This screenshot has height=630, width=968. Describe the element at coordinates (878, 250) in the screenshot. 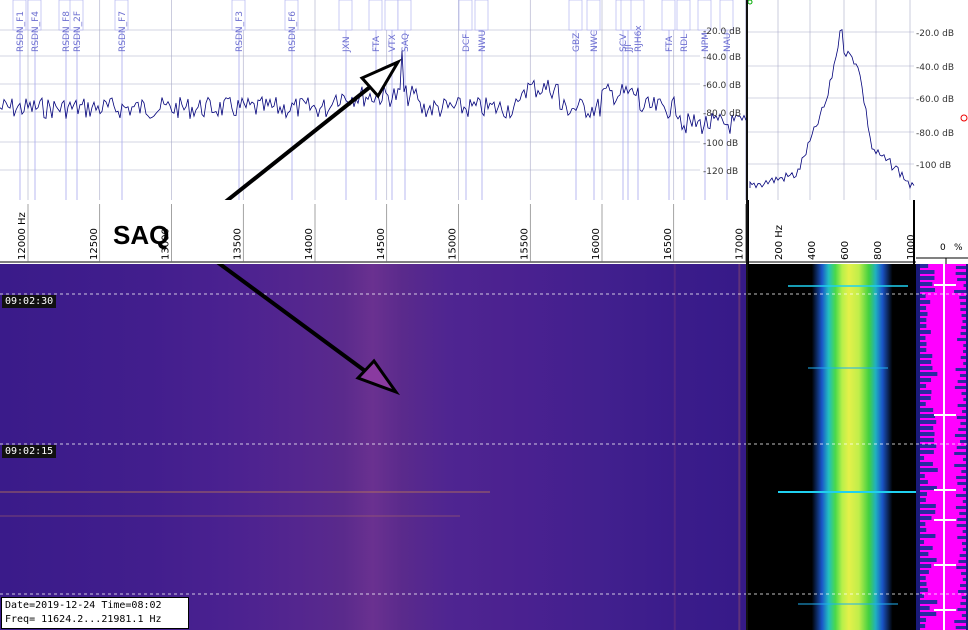

I see `audio-frequency-tick-label: 800` at that location.